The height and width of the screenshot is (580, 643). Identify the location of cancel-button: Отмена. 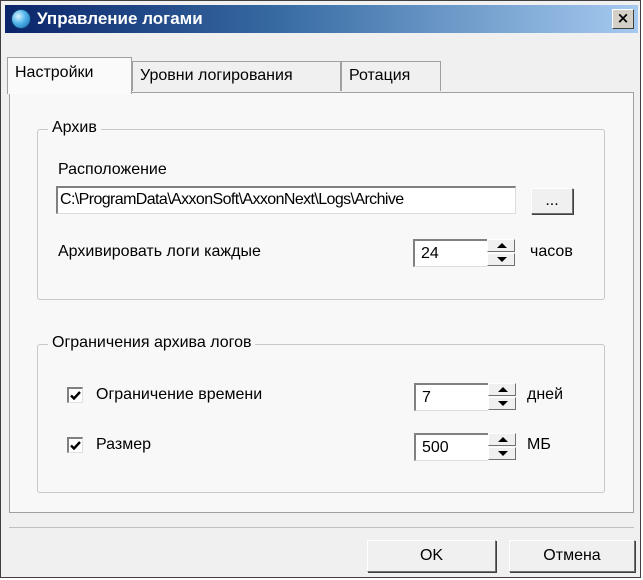
(572, 556).